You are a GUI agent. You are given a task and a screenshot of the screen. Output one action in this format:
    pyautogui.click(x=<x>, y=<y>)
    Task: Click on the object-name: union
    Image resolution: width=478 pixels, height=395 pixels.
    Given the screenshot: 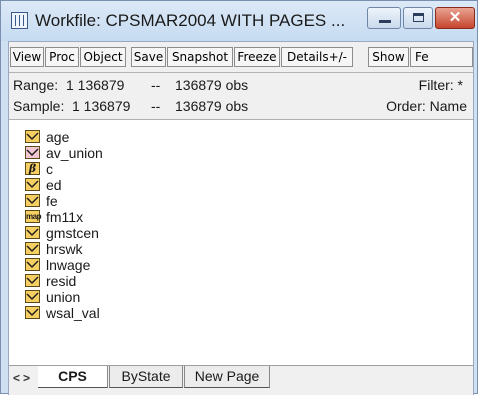 What is the action you would take?
    pyautogui.click(x=63, y=297)
    